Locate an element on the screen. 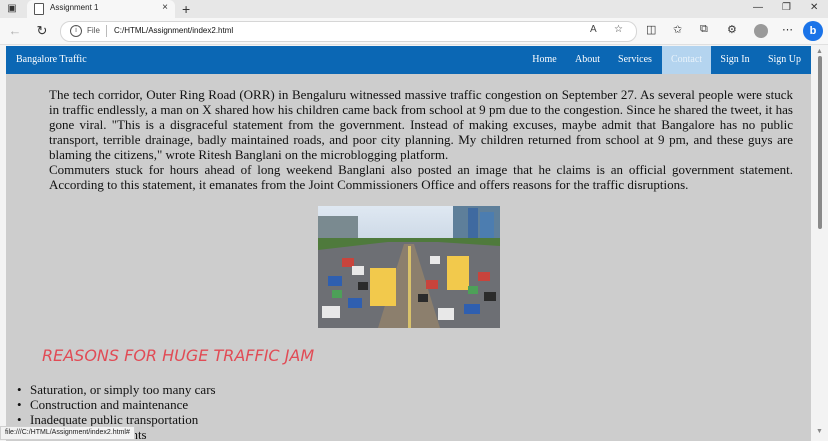  bing-copilot-icon: b is located at coordinates (813, 31).